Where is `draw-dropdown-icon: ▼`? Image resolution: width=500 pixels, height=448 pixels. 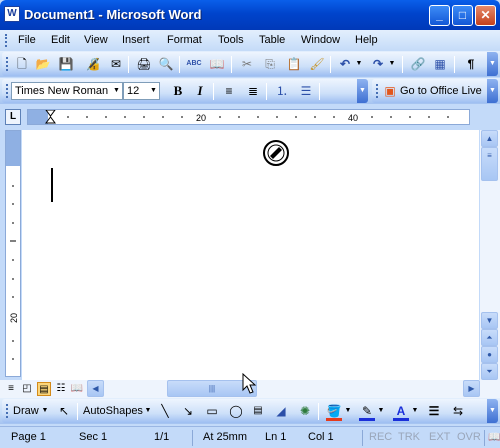 draw-dropdown-icon: ▼ is located at coordinates (45, 411).